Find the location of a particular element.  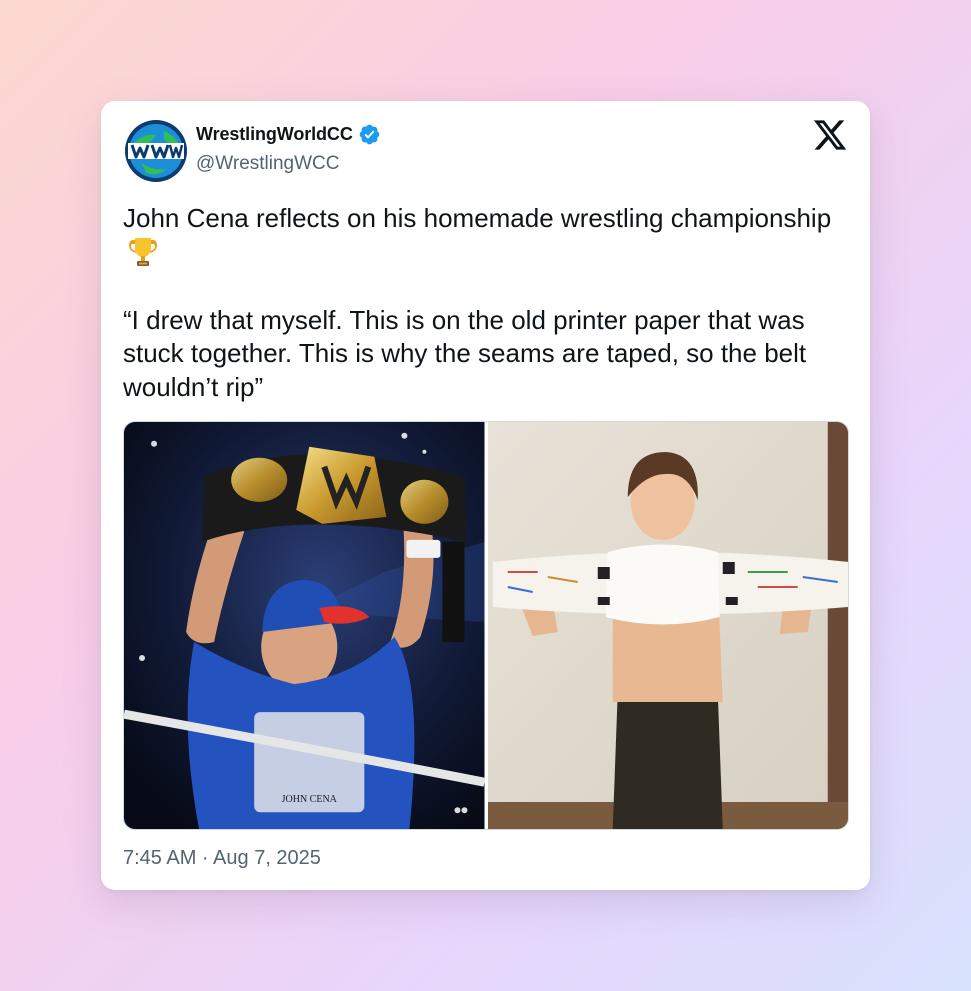

svg-text: JOHN CENA is located at coordinates (310, 799).